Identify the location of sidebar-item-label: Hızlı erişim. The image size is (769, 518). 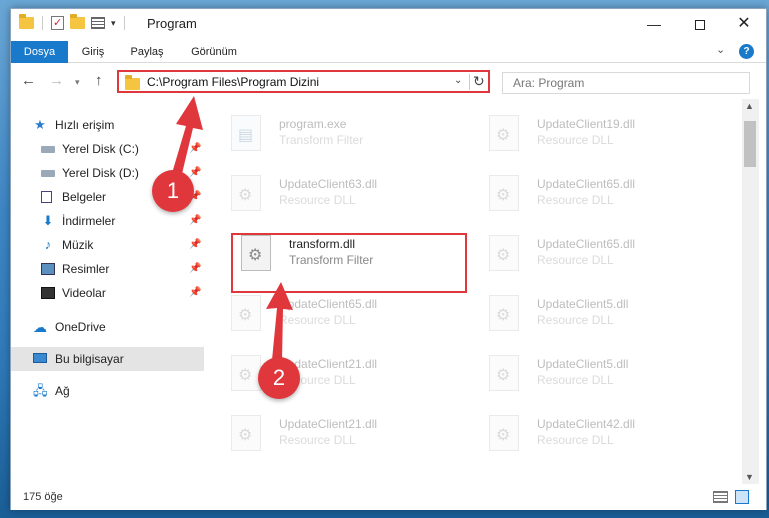
(85, 125).